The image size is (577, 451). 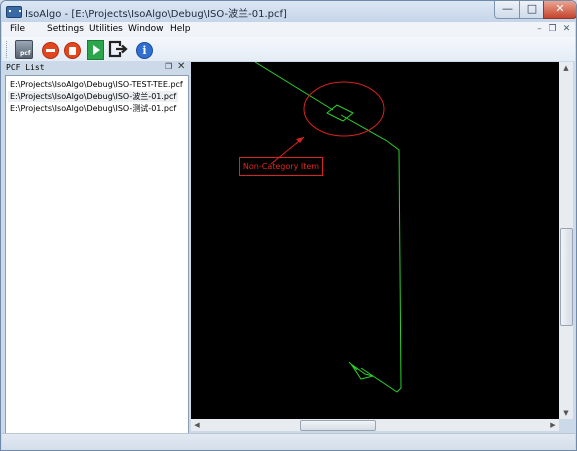 What do you see at coordinates (338, 425) in the screenshot?
I see `horizontal-scroll-thumb` at bounding box center [338, 425].